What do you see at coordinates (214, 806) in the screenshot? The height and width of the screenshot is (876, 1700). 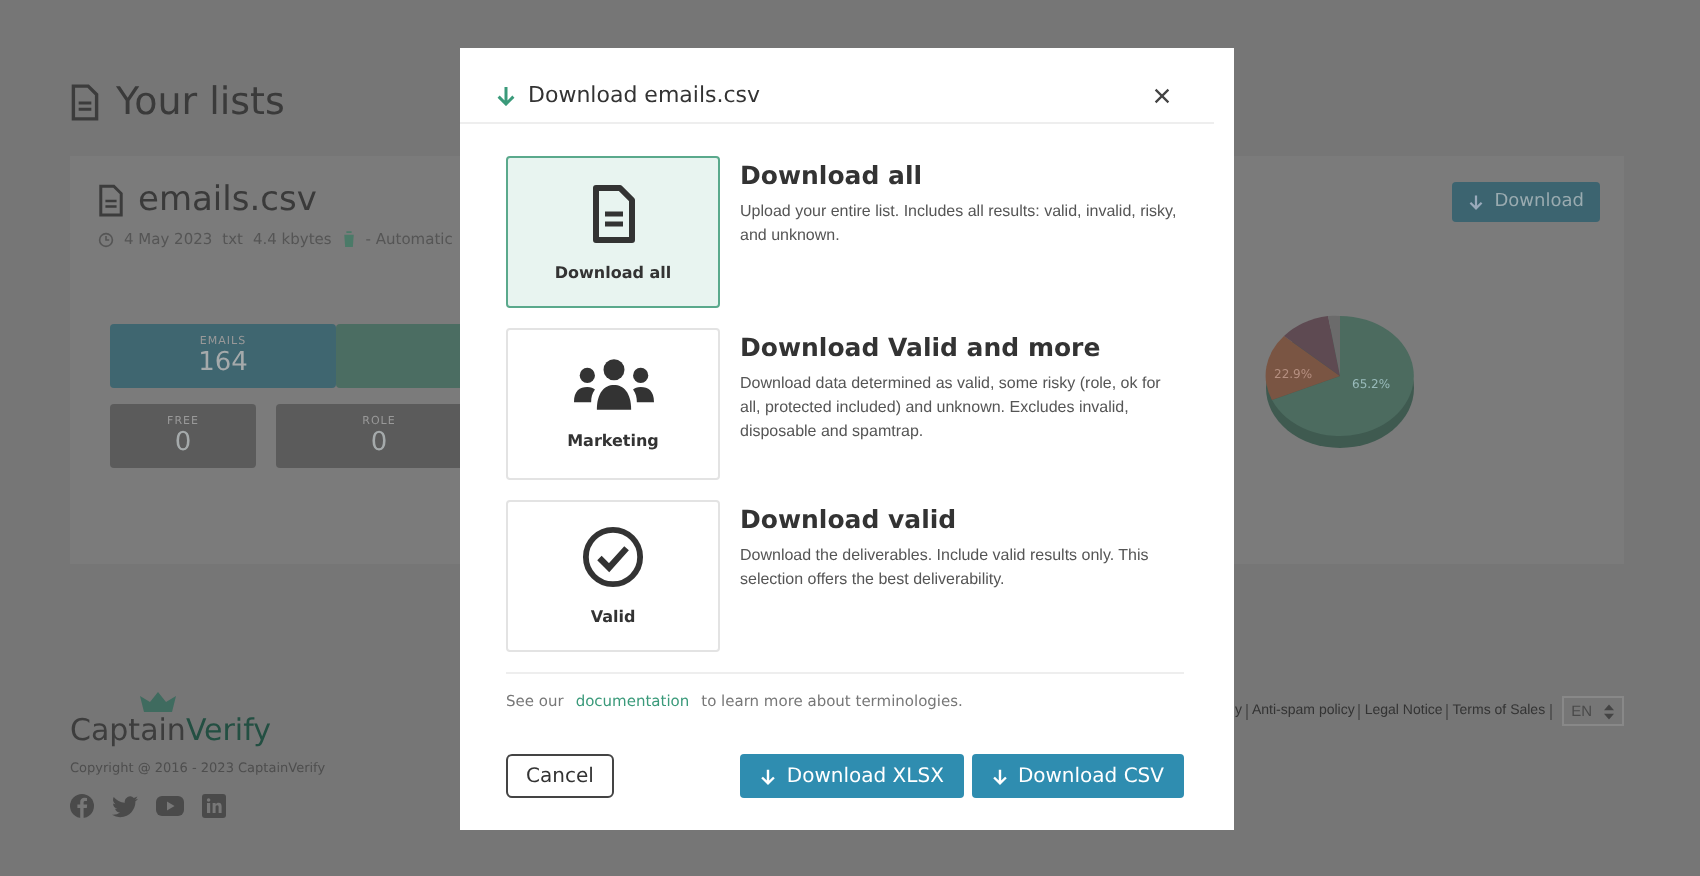 I see `linkedin-icon` at bounding box center [214, 806].